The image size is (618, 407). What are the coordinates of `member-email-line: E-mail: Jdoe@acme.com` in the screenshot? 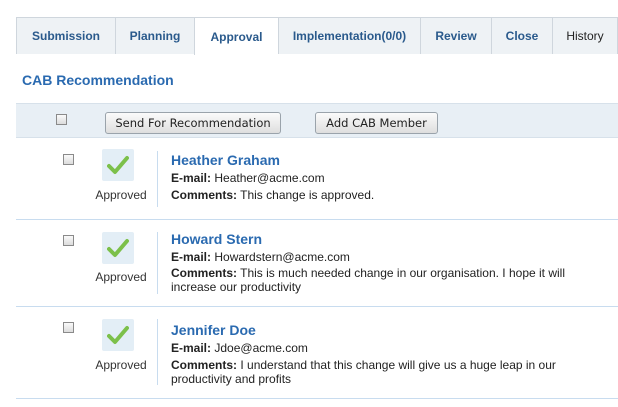 It's located at (239, 348).